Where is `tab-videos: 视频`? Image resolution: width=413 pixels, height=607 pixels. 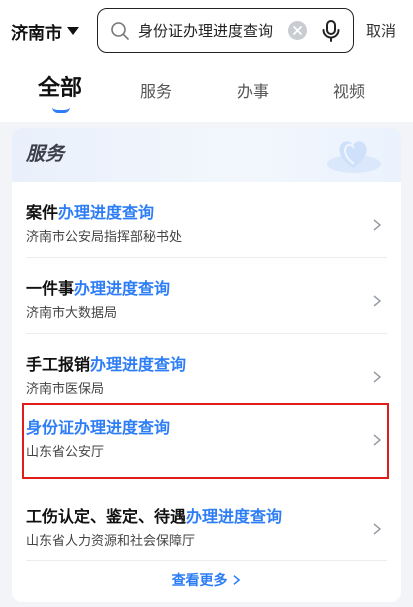 tab-videos: 视频 is located at coordinates (349, 92).